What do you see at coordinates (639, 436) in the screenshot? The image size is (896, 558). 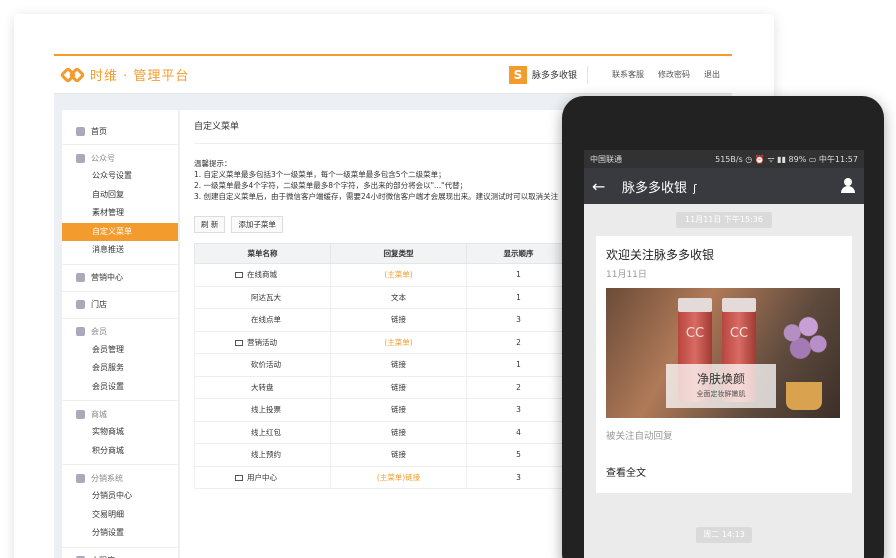 I see `article-description: 被关注自动回复` at bounding box center [639, 436].